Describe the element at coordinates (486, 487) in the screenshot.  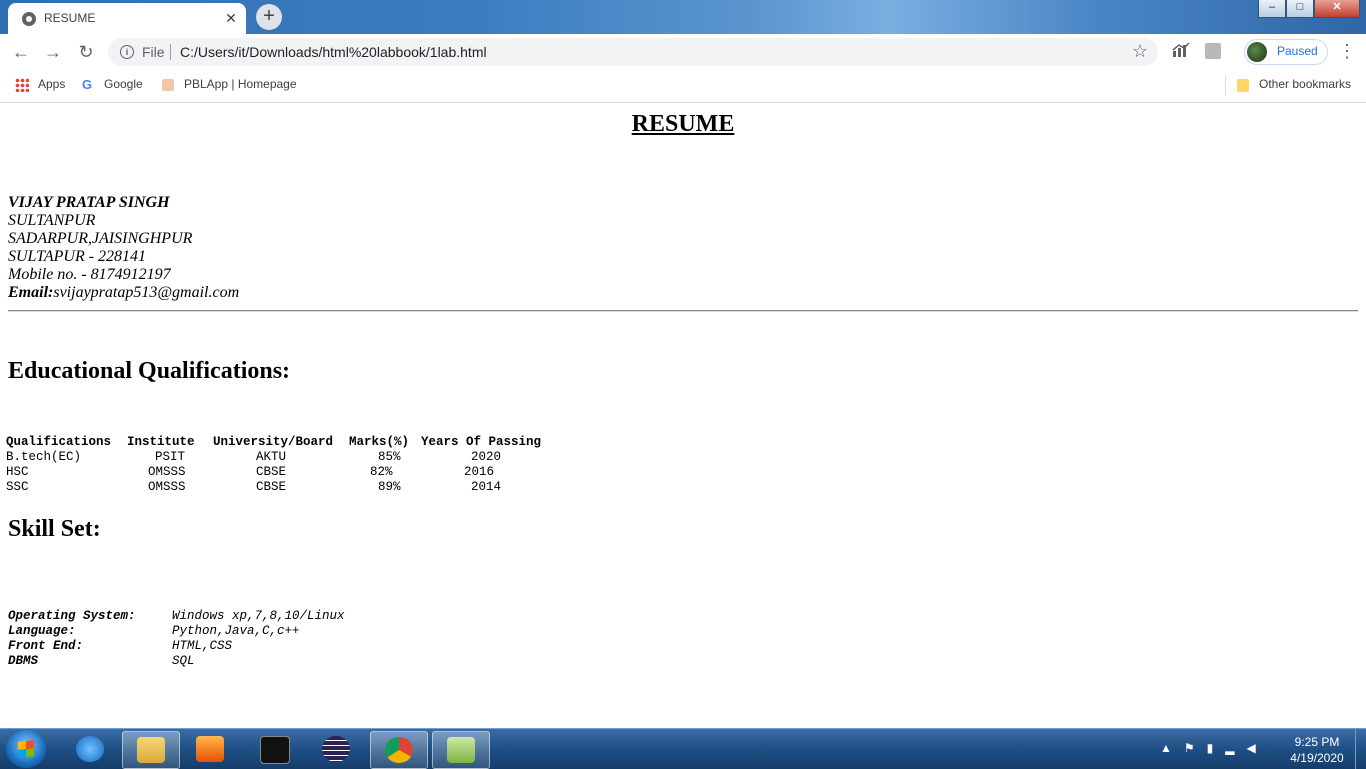
I see `table-cell: 2014` at that location.